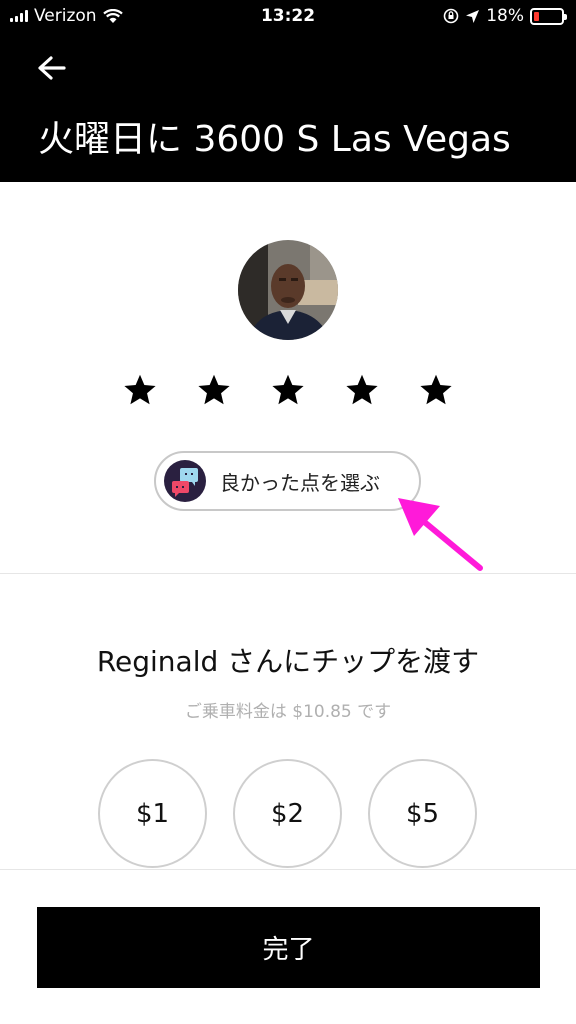 Image resolution: width=576 pixels, height=1024 pixels. I want to click on rating-stars, so click(288, 390).